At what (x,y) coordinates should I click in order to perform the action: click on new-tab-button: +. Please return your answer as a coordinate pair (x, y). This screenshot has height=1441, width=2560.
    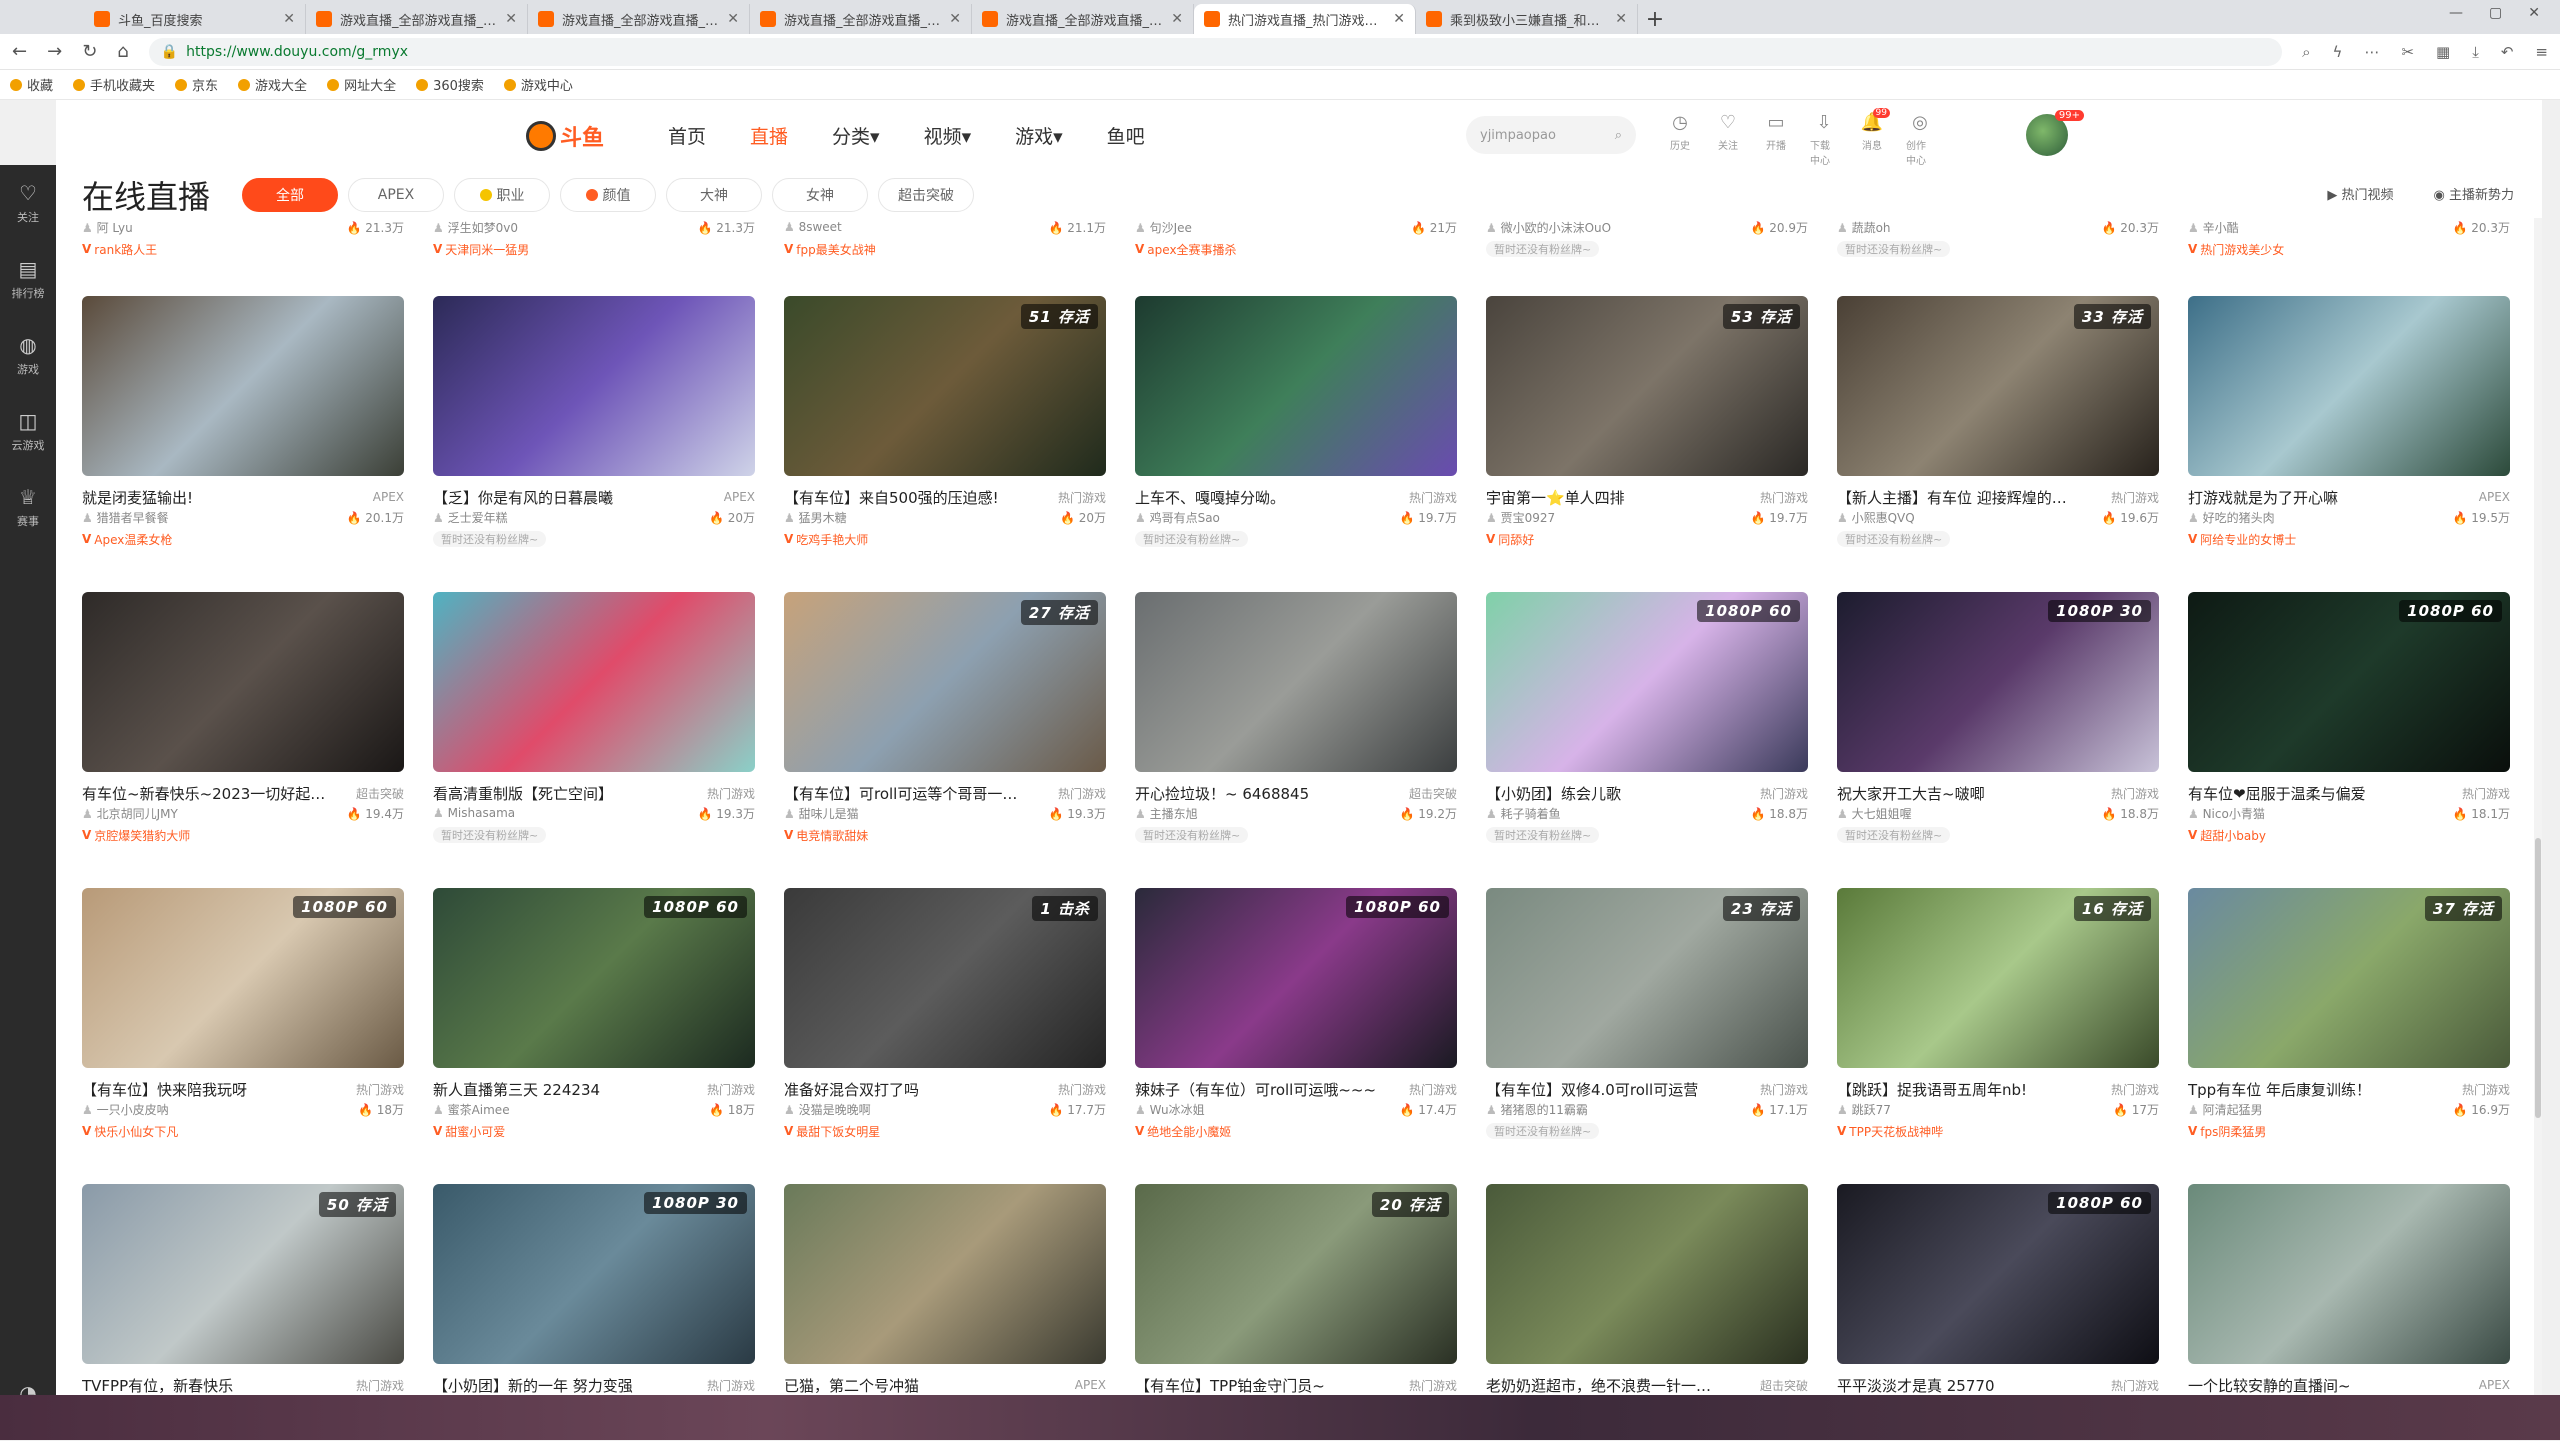
    Looking at the image, I should click on (1655, 19).